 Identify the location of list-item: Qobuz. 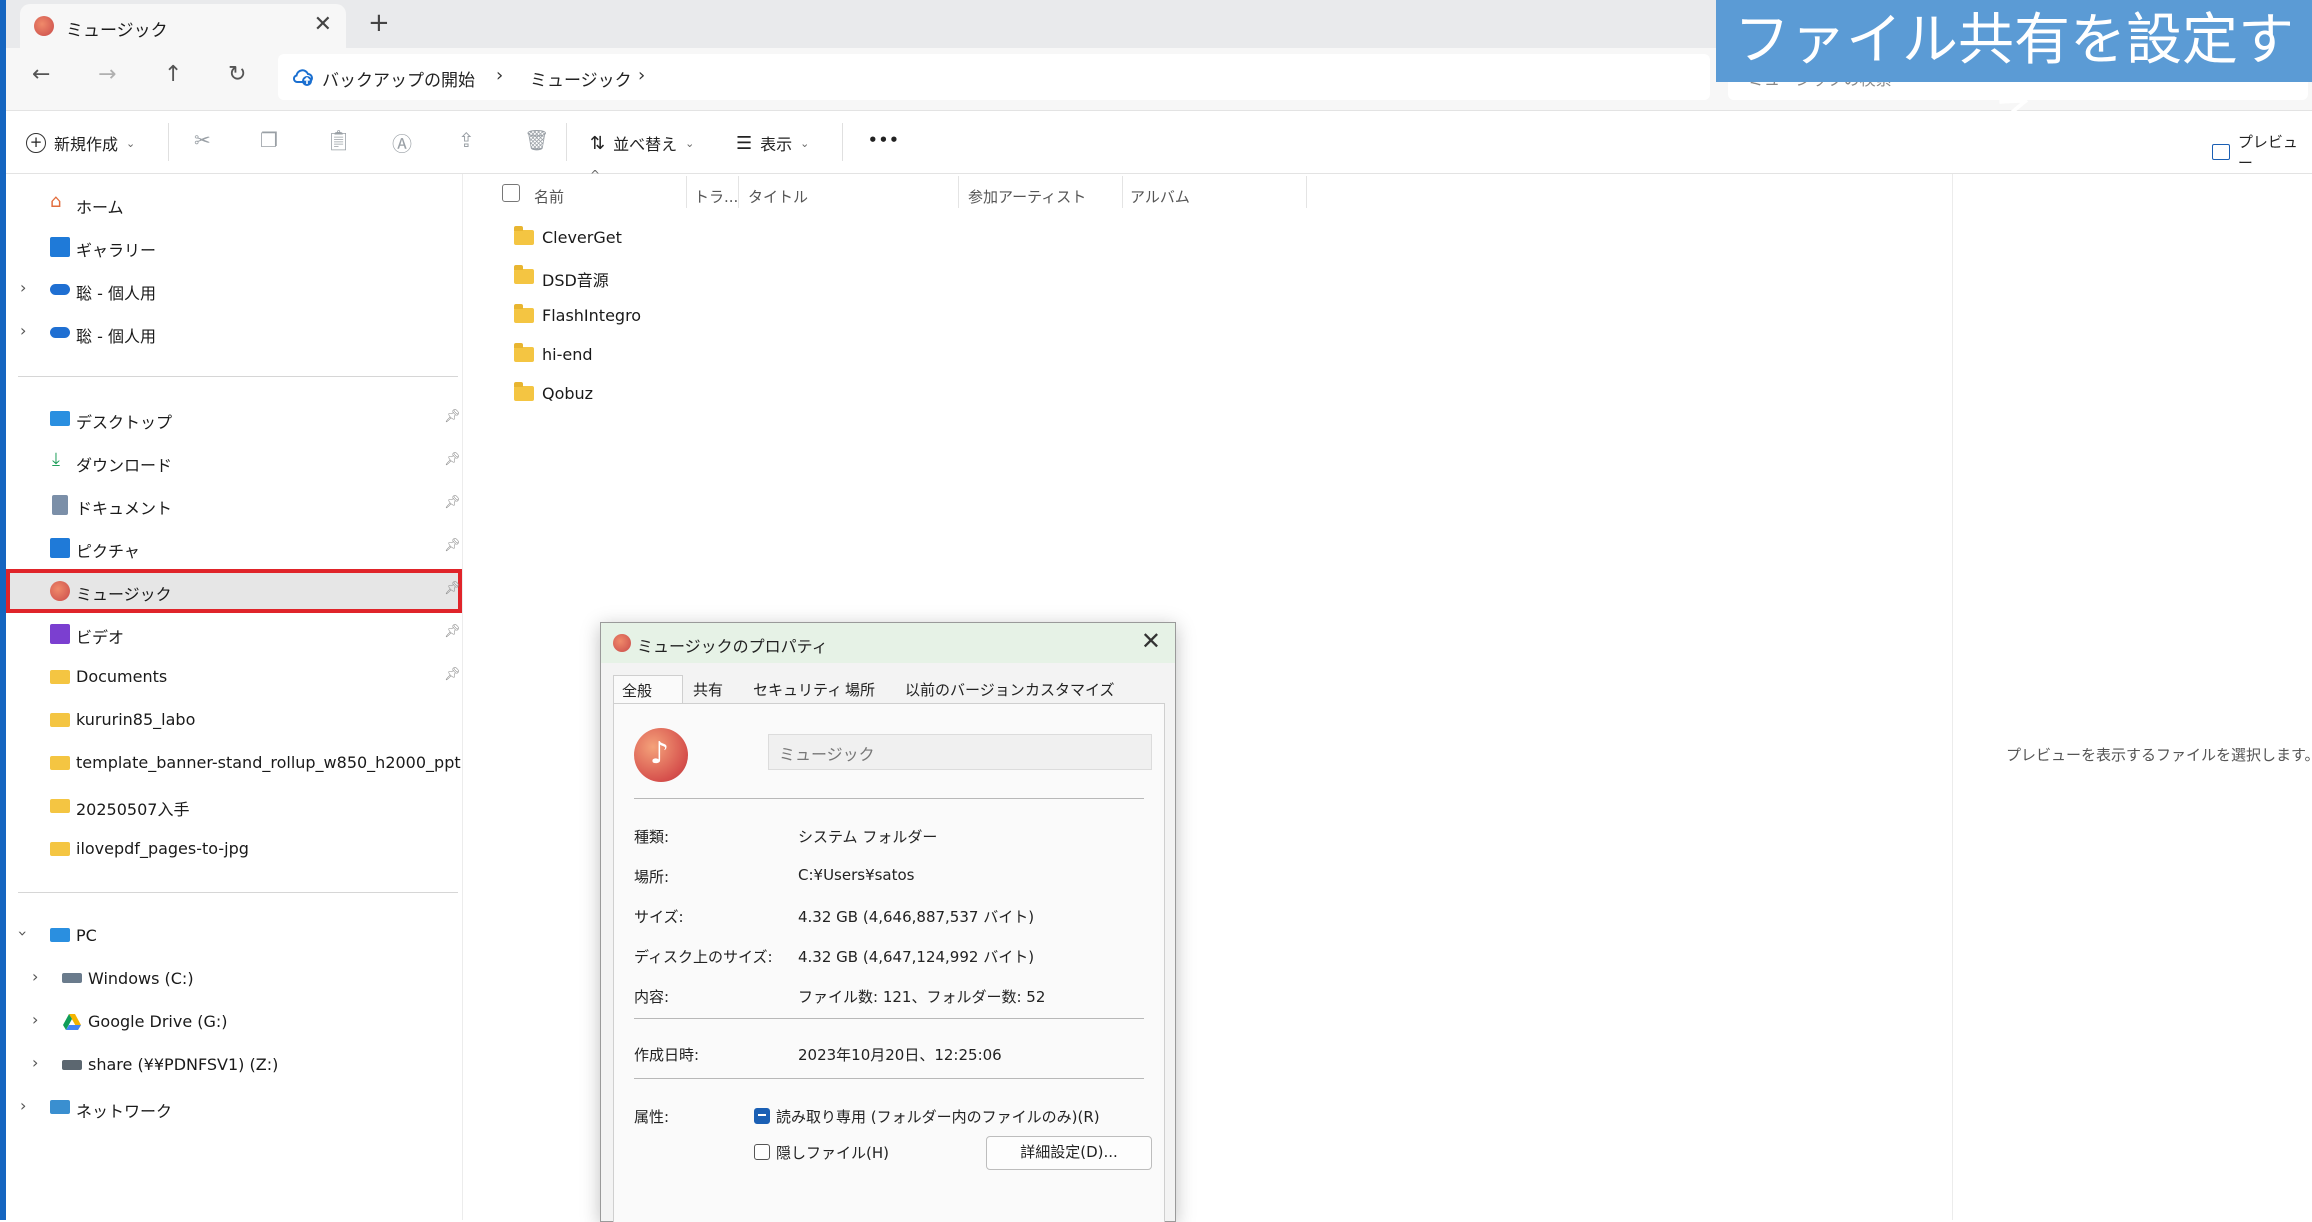
(584, 396).